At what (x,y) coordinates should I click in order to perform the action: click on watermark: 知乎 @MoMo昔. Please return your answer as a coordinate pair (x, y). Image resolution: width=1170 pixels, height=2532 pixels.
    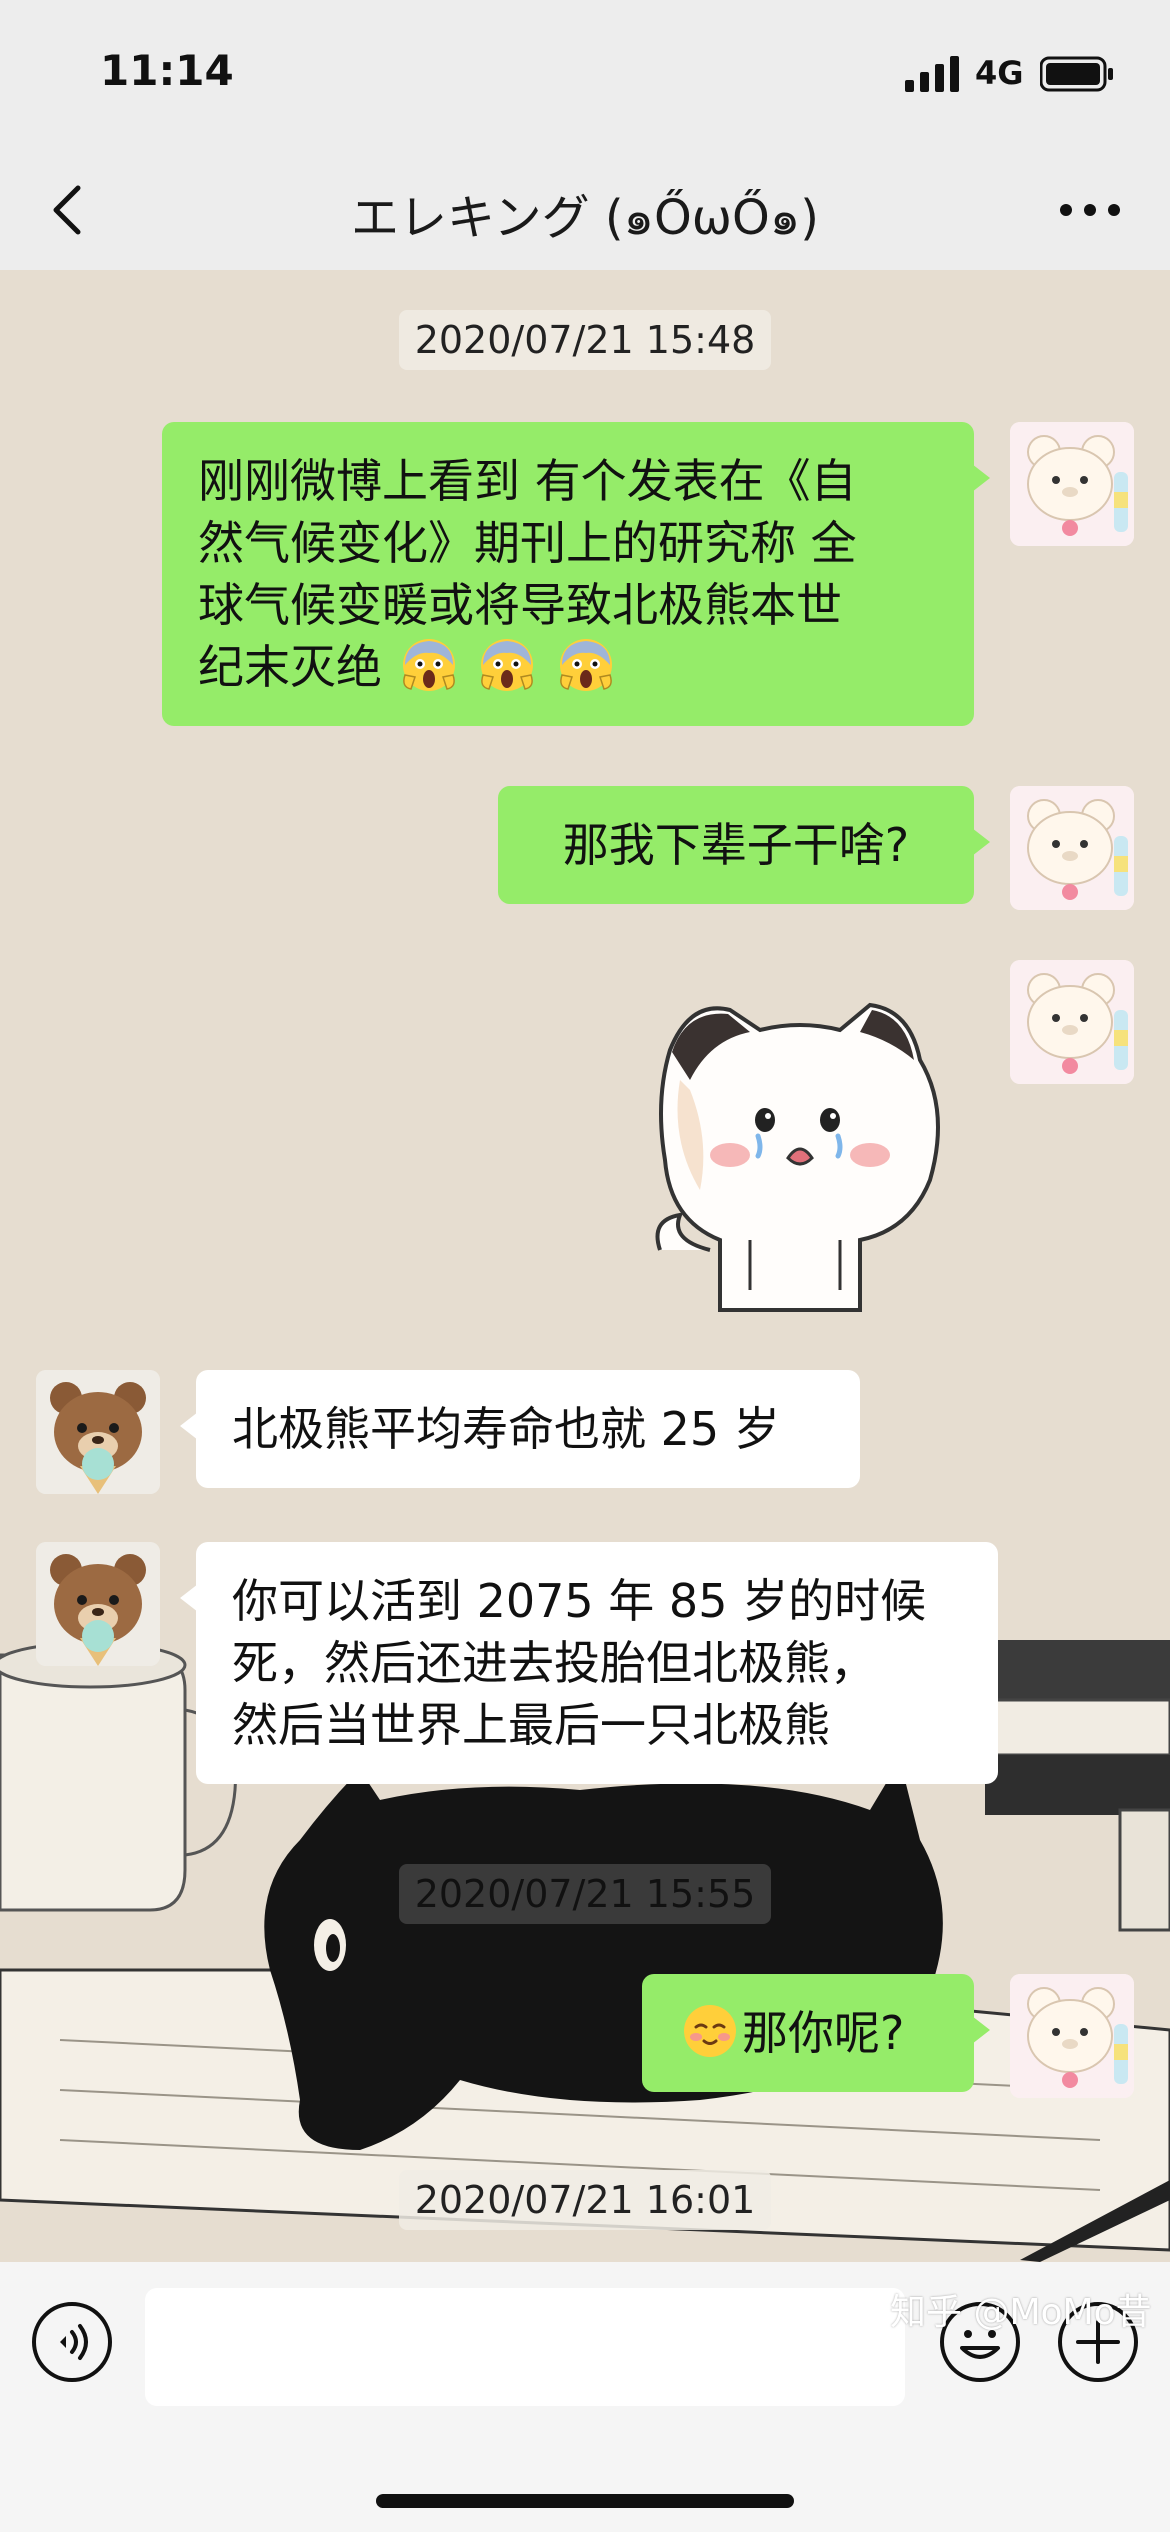
    Looking at the image, I should click on (1021, 2312).